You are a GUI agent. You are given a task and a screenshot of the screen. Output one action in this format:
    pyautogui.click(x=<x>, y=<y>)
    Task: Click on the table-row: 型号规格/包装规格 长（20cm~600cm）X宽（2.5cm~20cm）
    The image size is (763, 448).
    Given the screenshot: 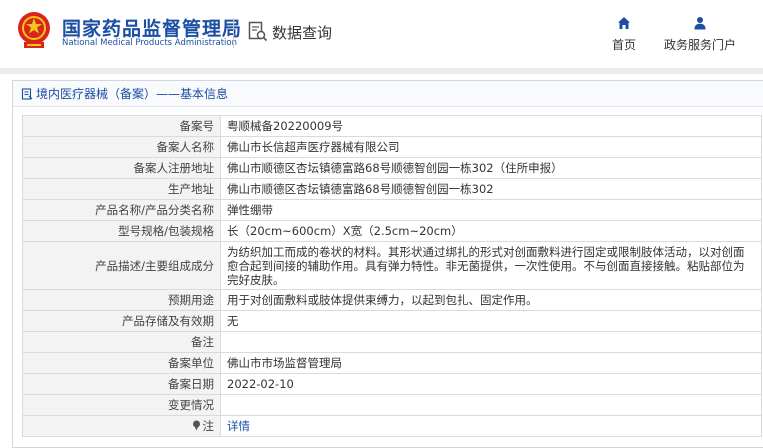 What is the action you would take?
    pyautogui.click(x=392, y=231)
    